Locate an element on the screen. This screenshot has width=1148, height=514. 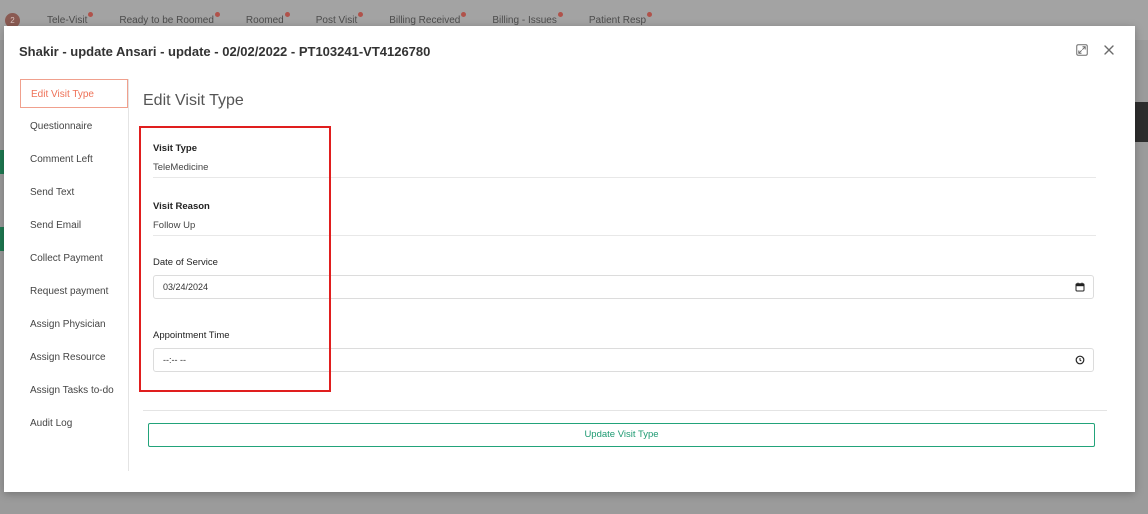
section-title: Edit Visit Type is located at coordinates (193, 100).